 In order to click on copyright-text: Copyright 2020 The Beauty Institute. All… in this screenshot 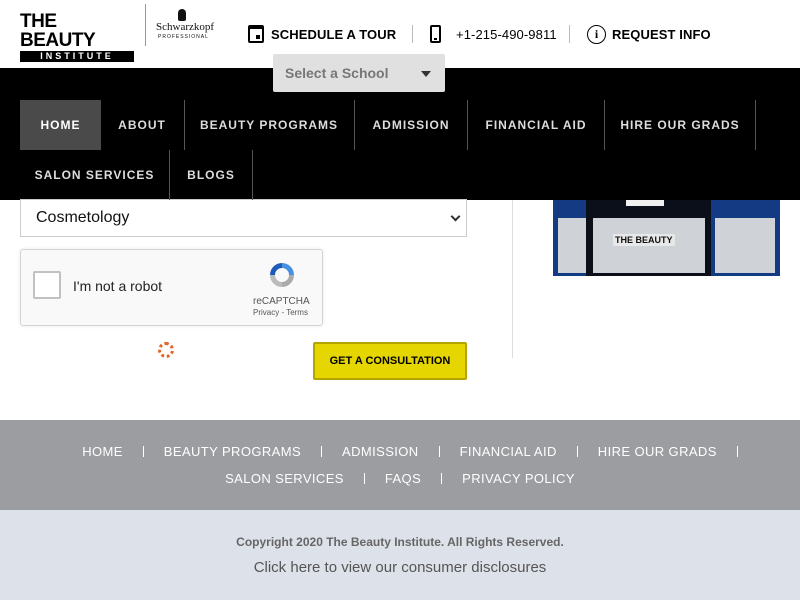, I will do `click(400, 542)`.